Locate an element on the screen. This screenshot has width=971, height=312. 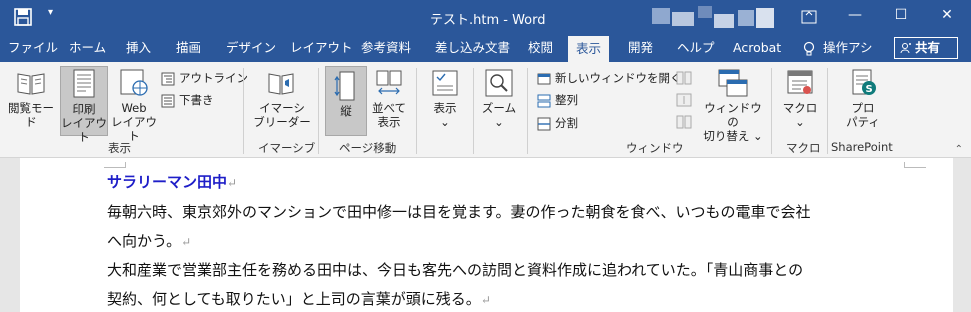
minimize-button: — is located at coordinates (855, 17).